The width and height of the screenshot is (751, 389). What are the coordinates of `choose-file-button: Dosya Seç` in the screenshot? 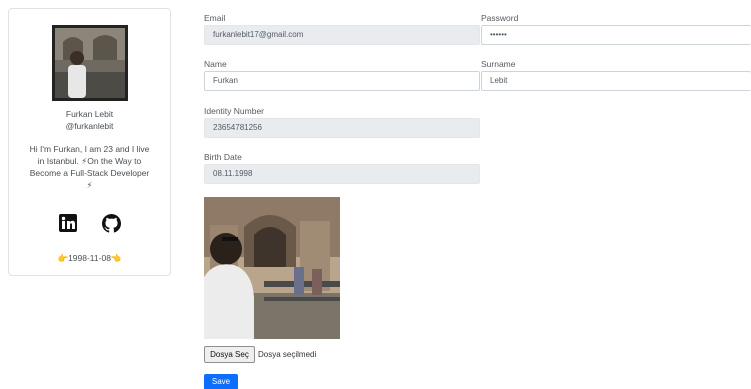 It's located at (229, 354).